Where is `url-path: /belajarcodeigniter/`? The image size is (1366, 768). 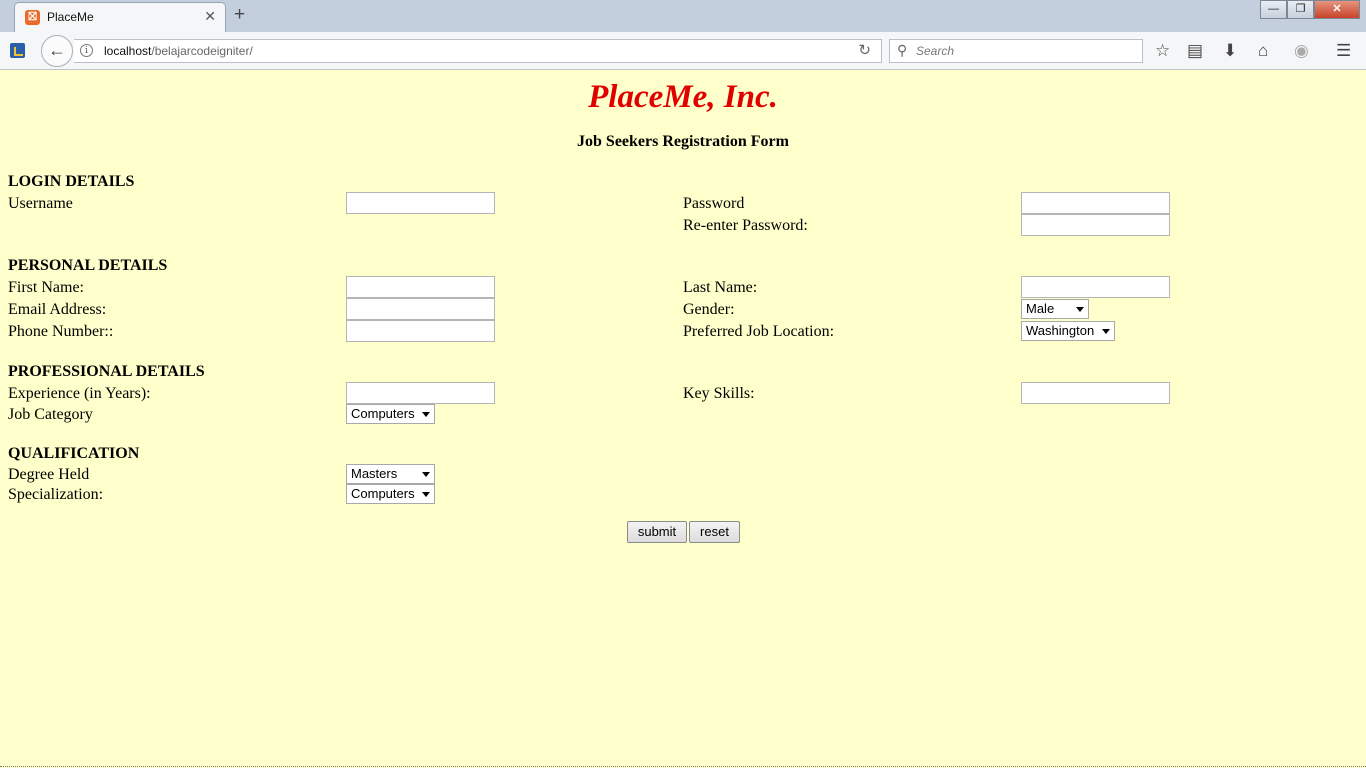 url-path: /belajarcodeigniter/ is located at coordinates (202, 51).